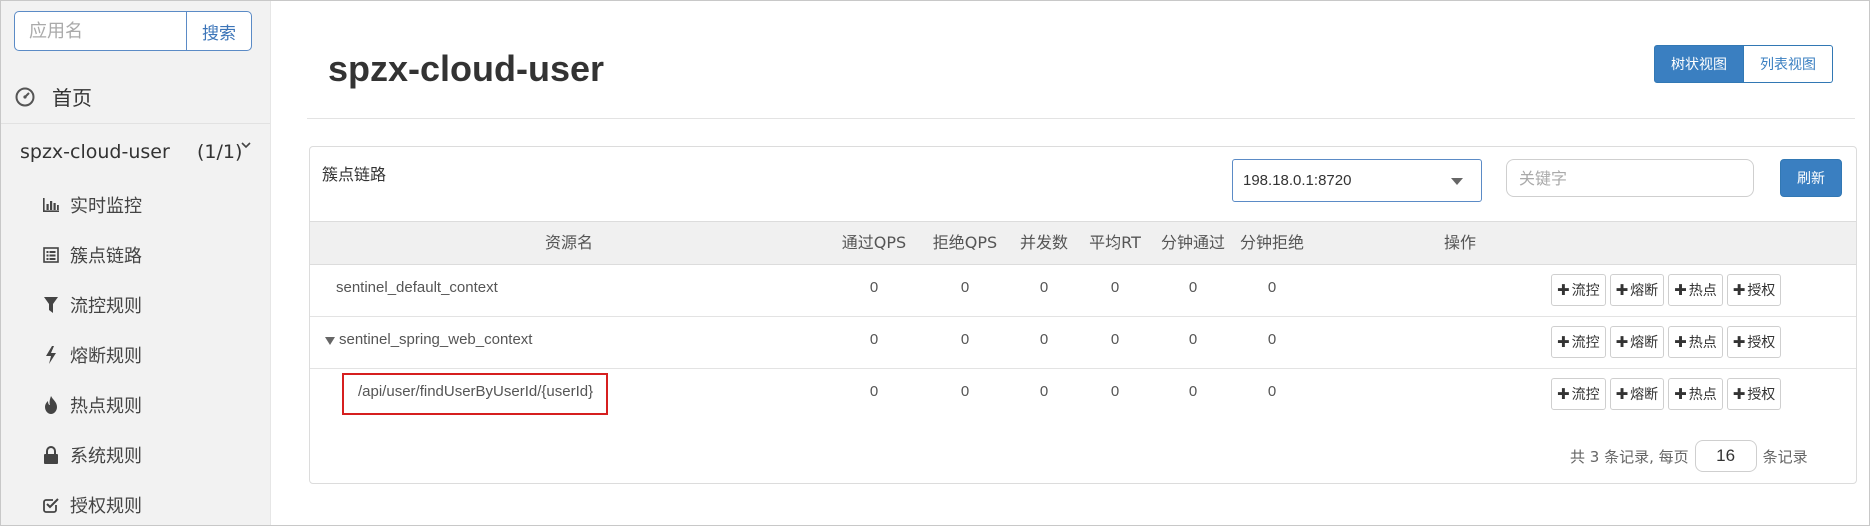 The width and height of the screenshot is (1870, 526). I want to click on app-machine-count: (1/1), so click(220, 152).